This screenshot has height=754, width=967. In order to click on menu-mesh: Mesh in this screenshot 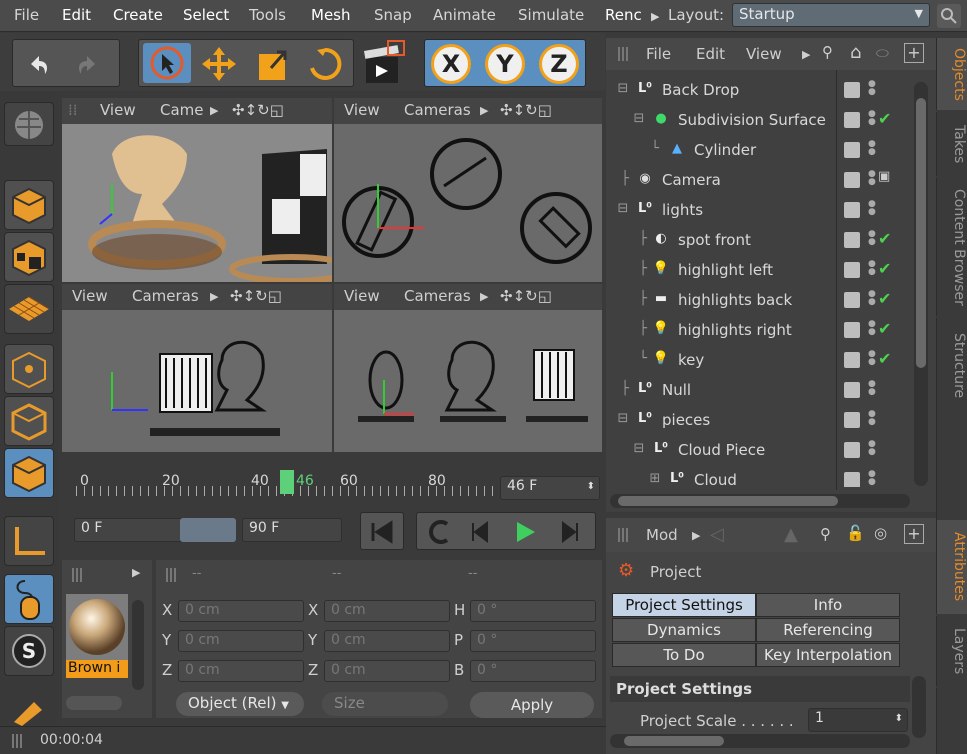, I will do `click(331, 15)`.